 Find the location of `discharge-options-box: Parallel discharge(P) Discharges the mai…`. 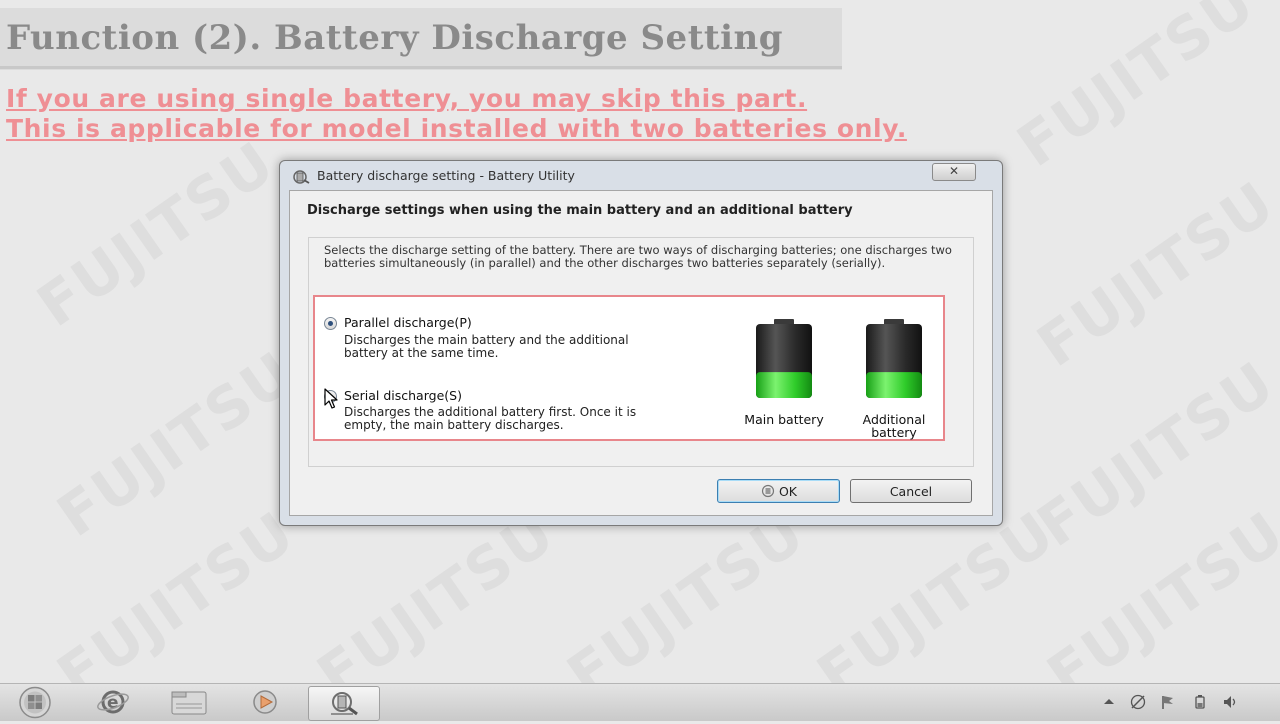

discharge-options-box: Parallel discharge(P) Discharges the mai… is located at coordinates (629, 368).